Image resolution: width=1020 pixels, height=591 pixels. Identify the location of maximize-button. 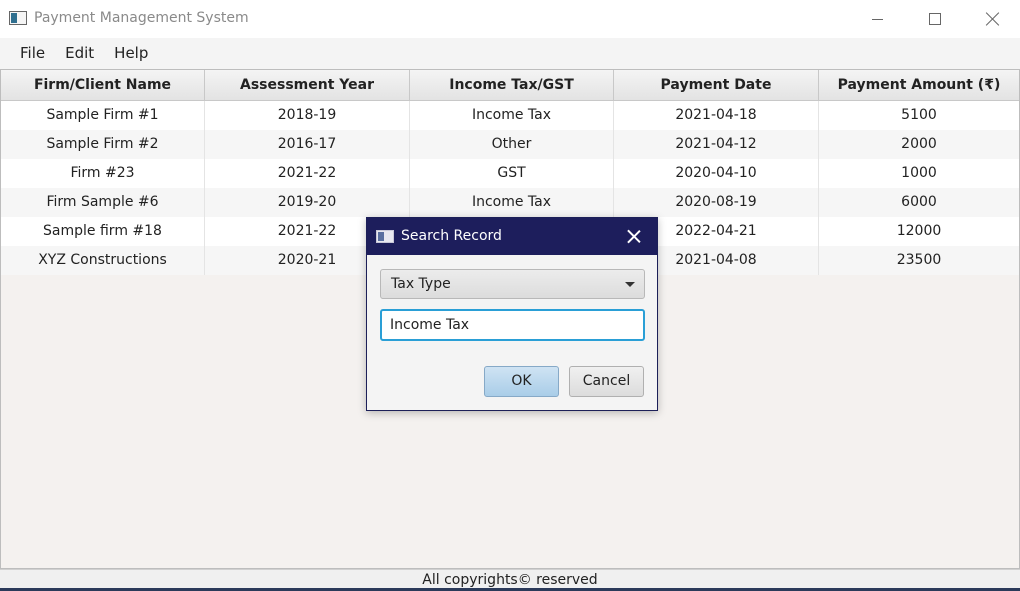
(935, 19).